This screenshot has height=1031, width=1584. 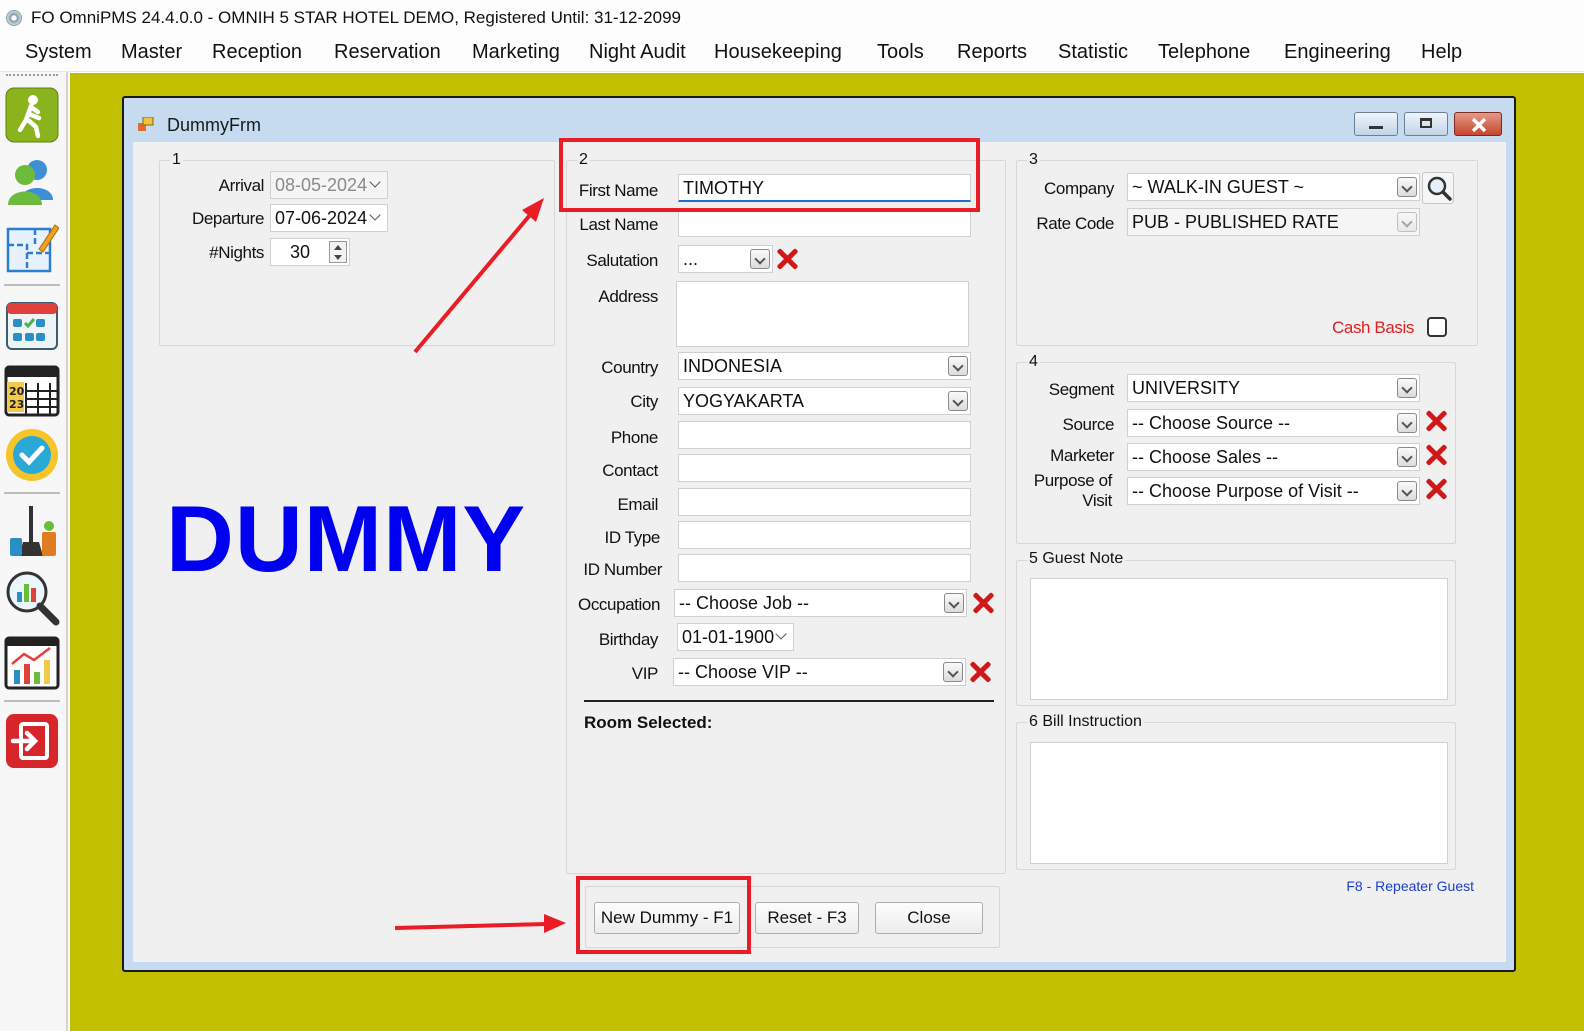 I want to click on annotation-arrows, so click(x=480, y=565).